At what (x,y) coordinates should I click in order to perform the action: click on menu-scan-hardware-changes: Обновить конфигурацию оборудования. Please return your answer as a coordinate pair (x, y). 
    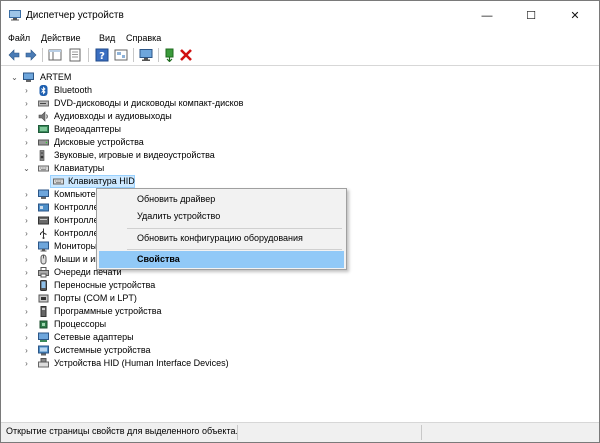
    Looking at the image, I should click on (221, 238).